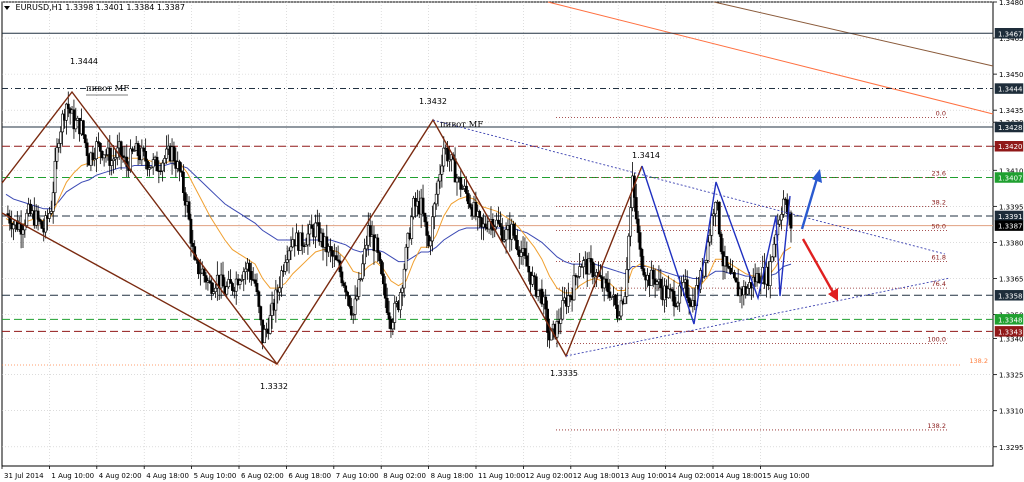  I want to click on y-tick-label: 1.3380, so click(1011, 243).